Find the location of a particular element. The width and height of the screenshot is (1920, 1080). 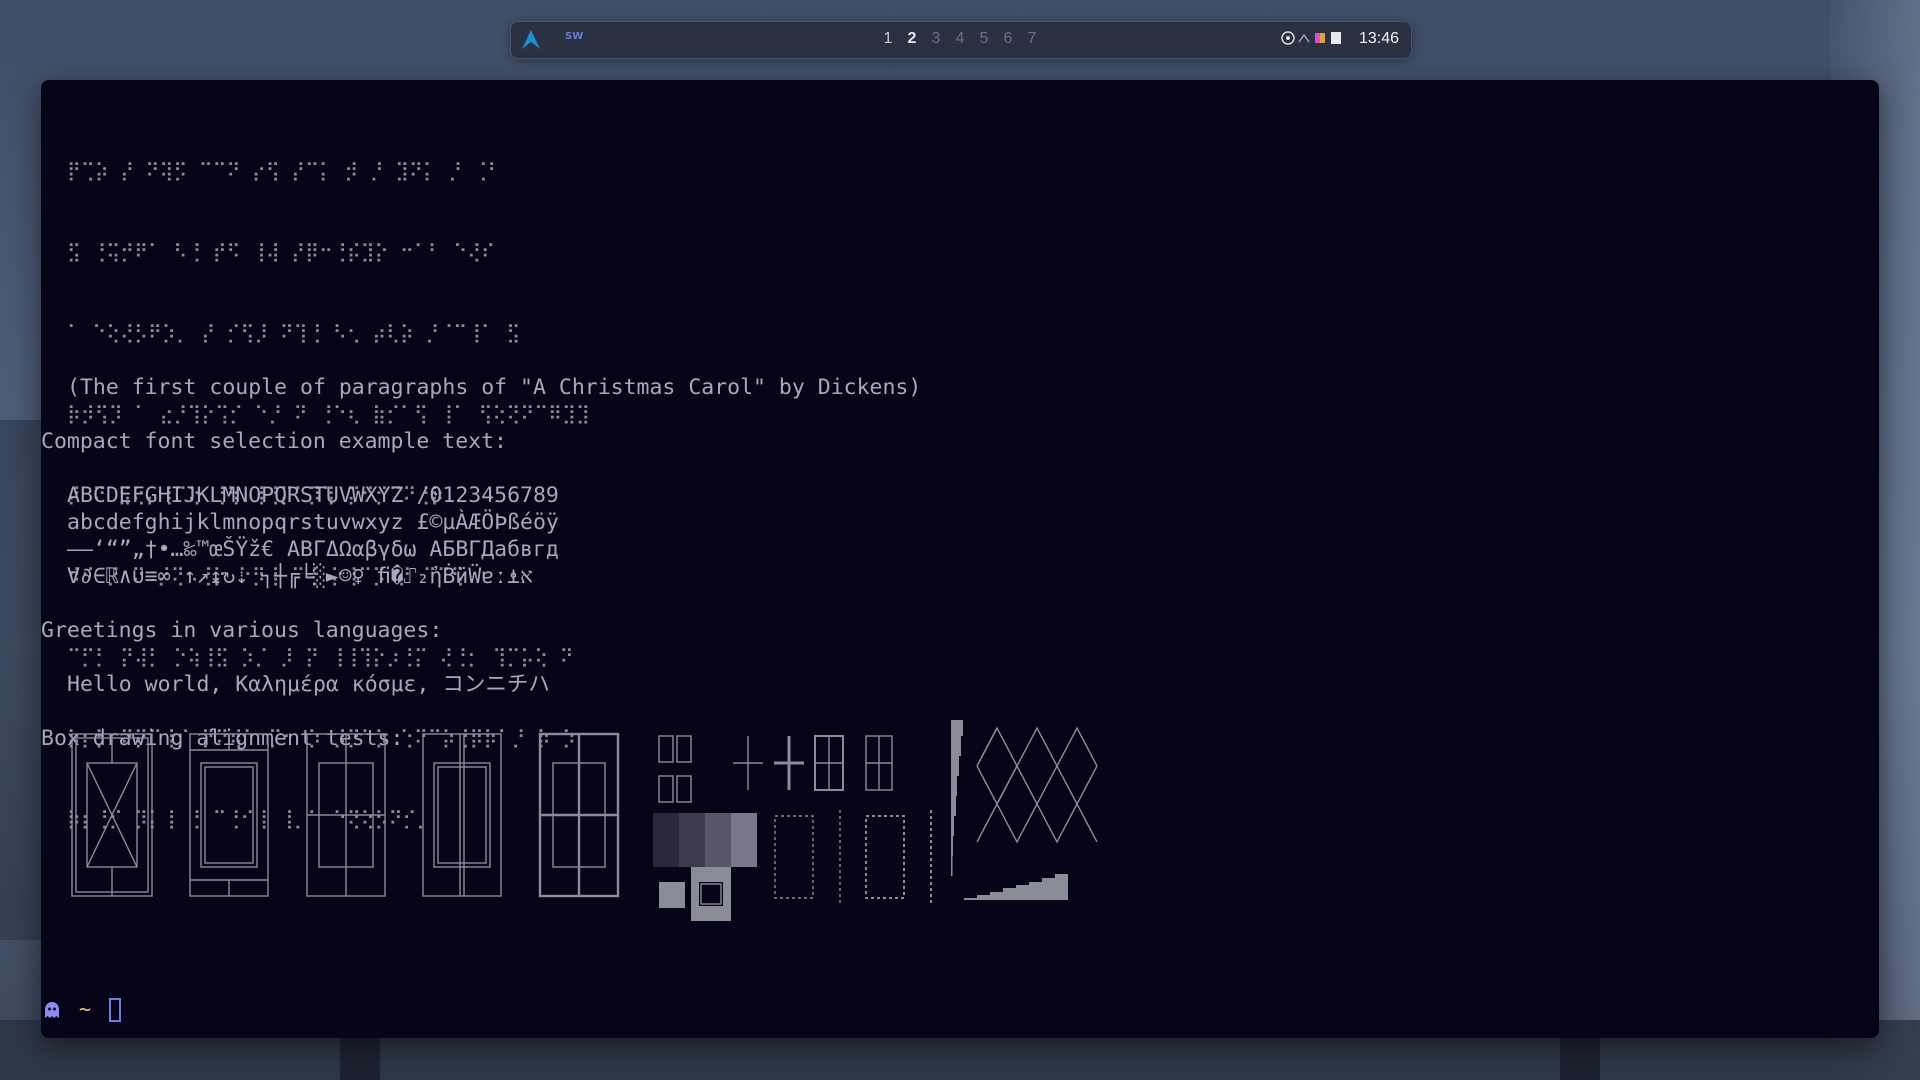

top-panel: SW 1 2 3 4 5 6 7 13:46 is located at coordinates (961, 40).